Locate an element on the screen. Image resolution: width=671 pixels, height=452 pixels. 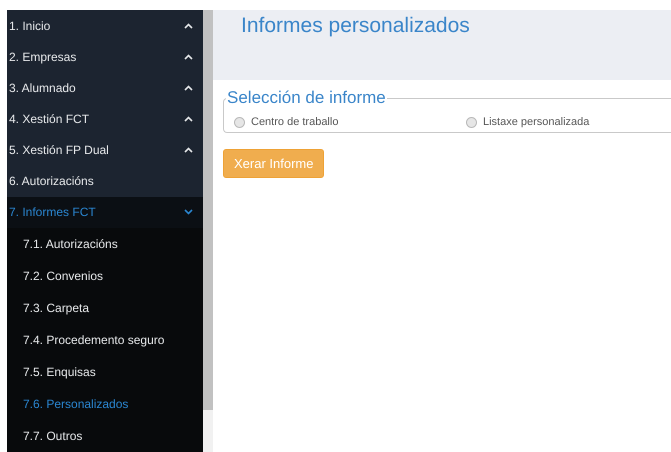
submenu-item: 7.4. Procedemento seguro is located at coordinates (105, 340).